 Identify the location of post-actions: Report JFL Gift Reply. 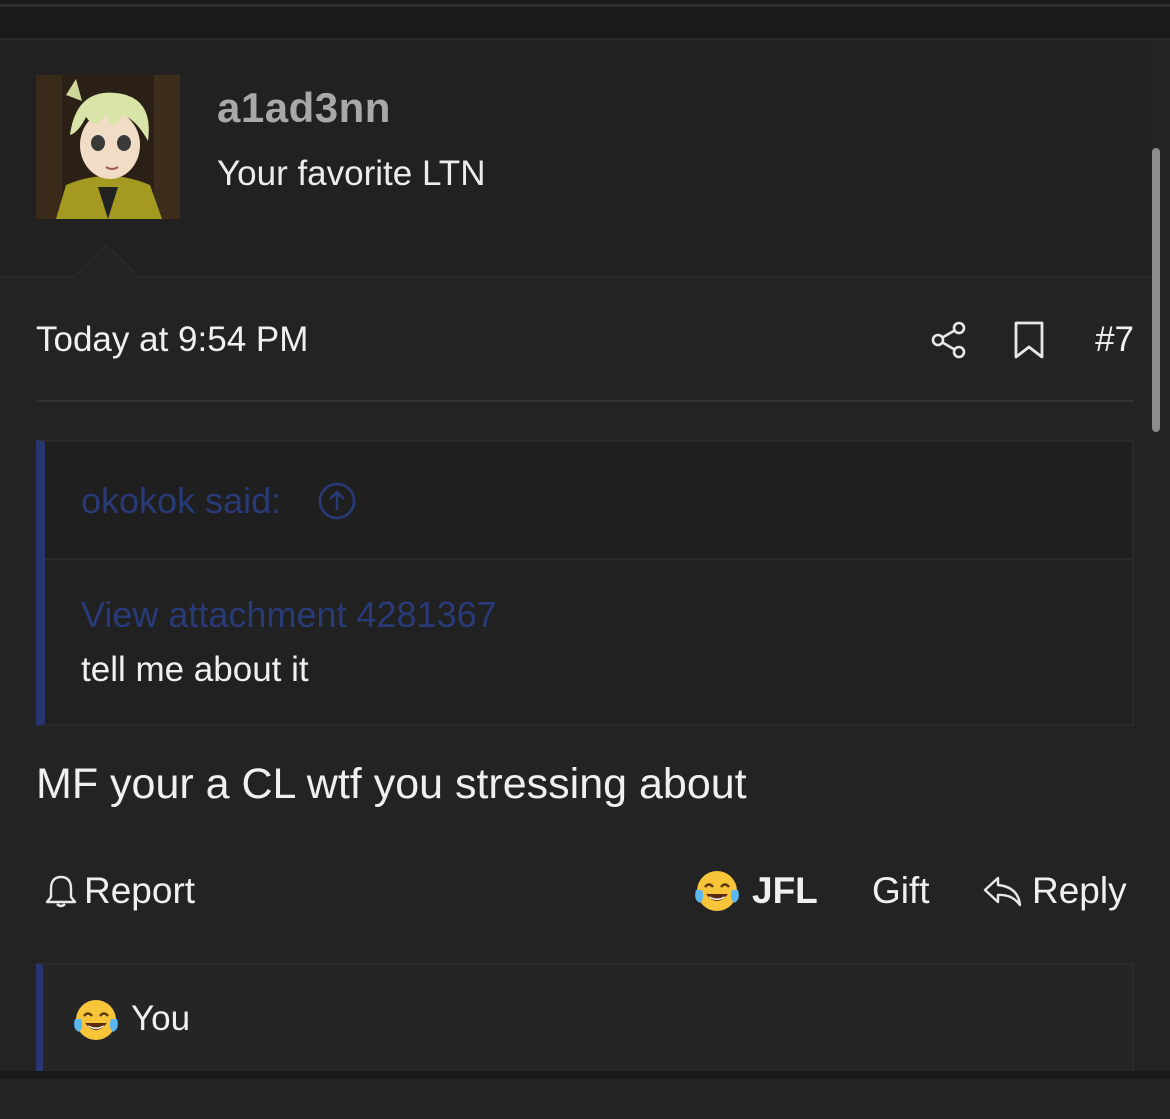
(585, 891).